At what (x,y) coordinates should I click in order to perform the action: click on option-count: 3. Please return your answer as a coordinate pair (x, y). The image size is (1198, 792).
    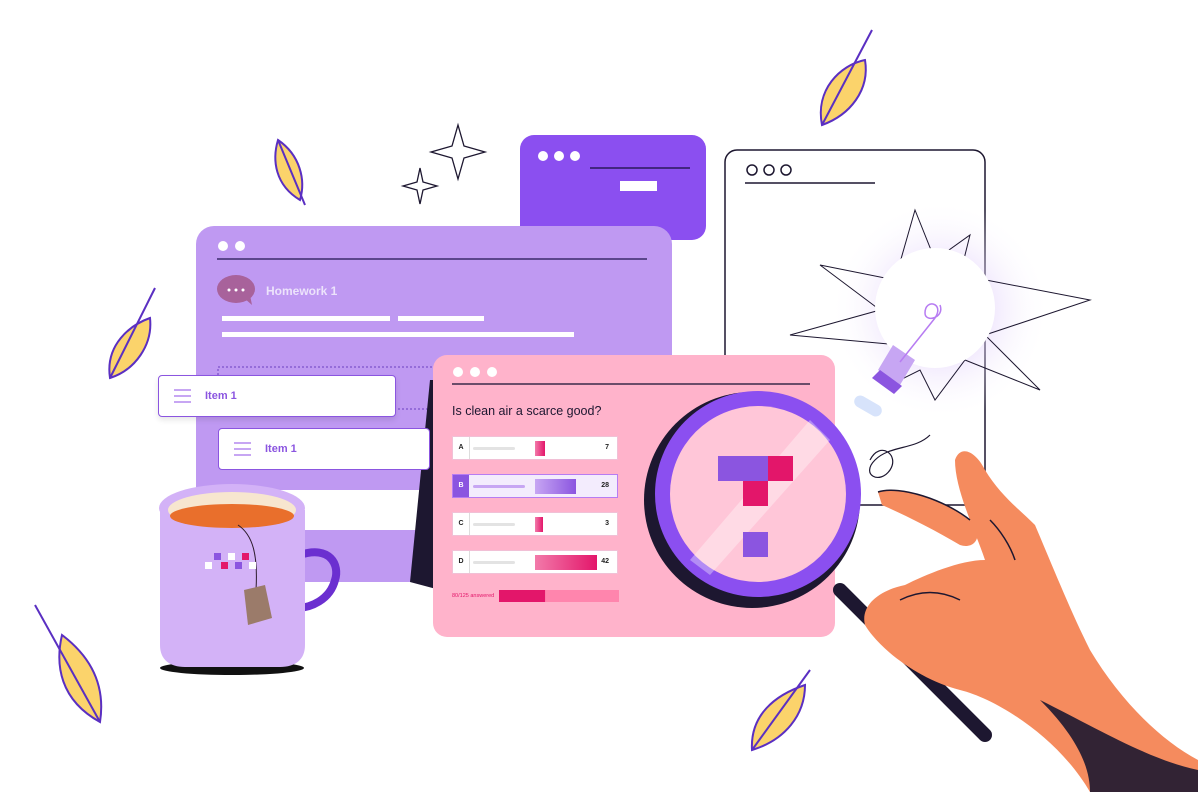
    Looking at the image, I should click on (607, 523).